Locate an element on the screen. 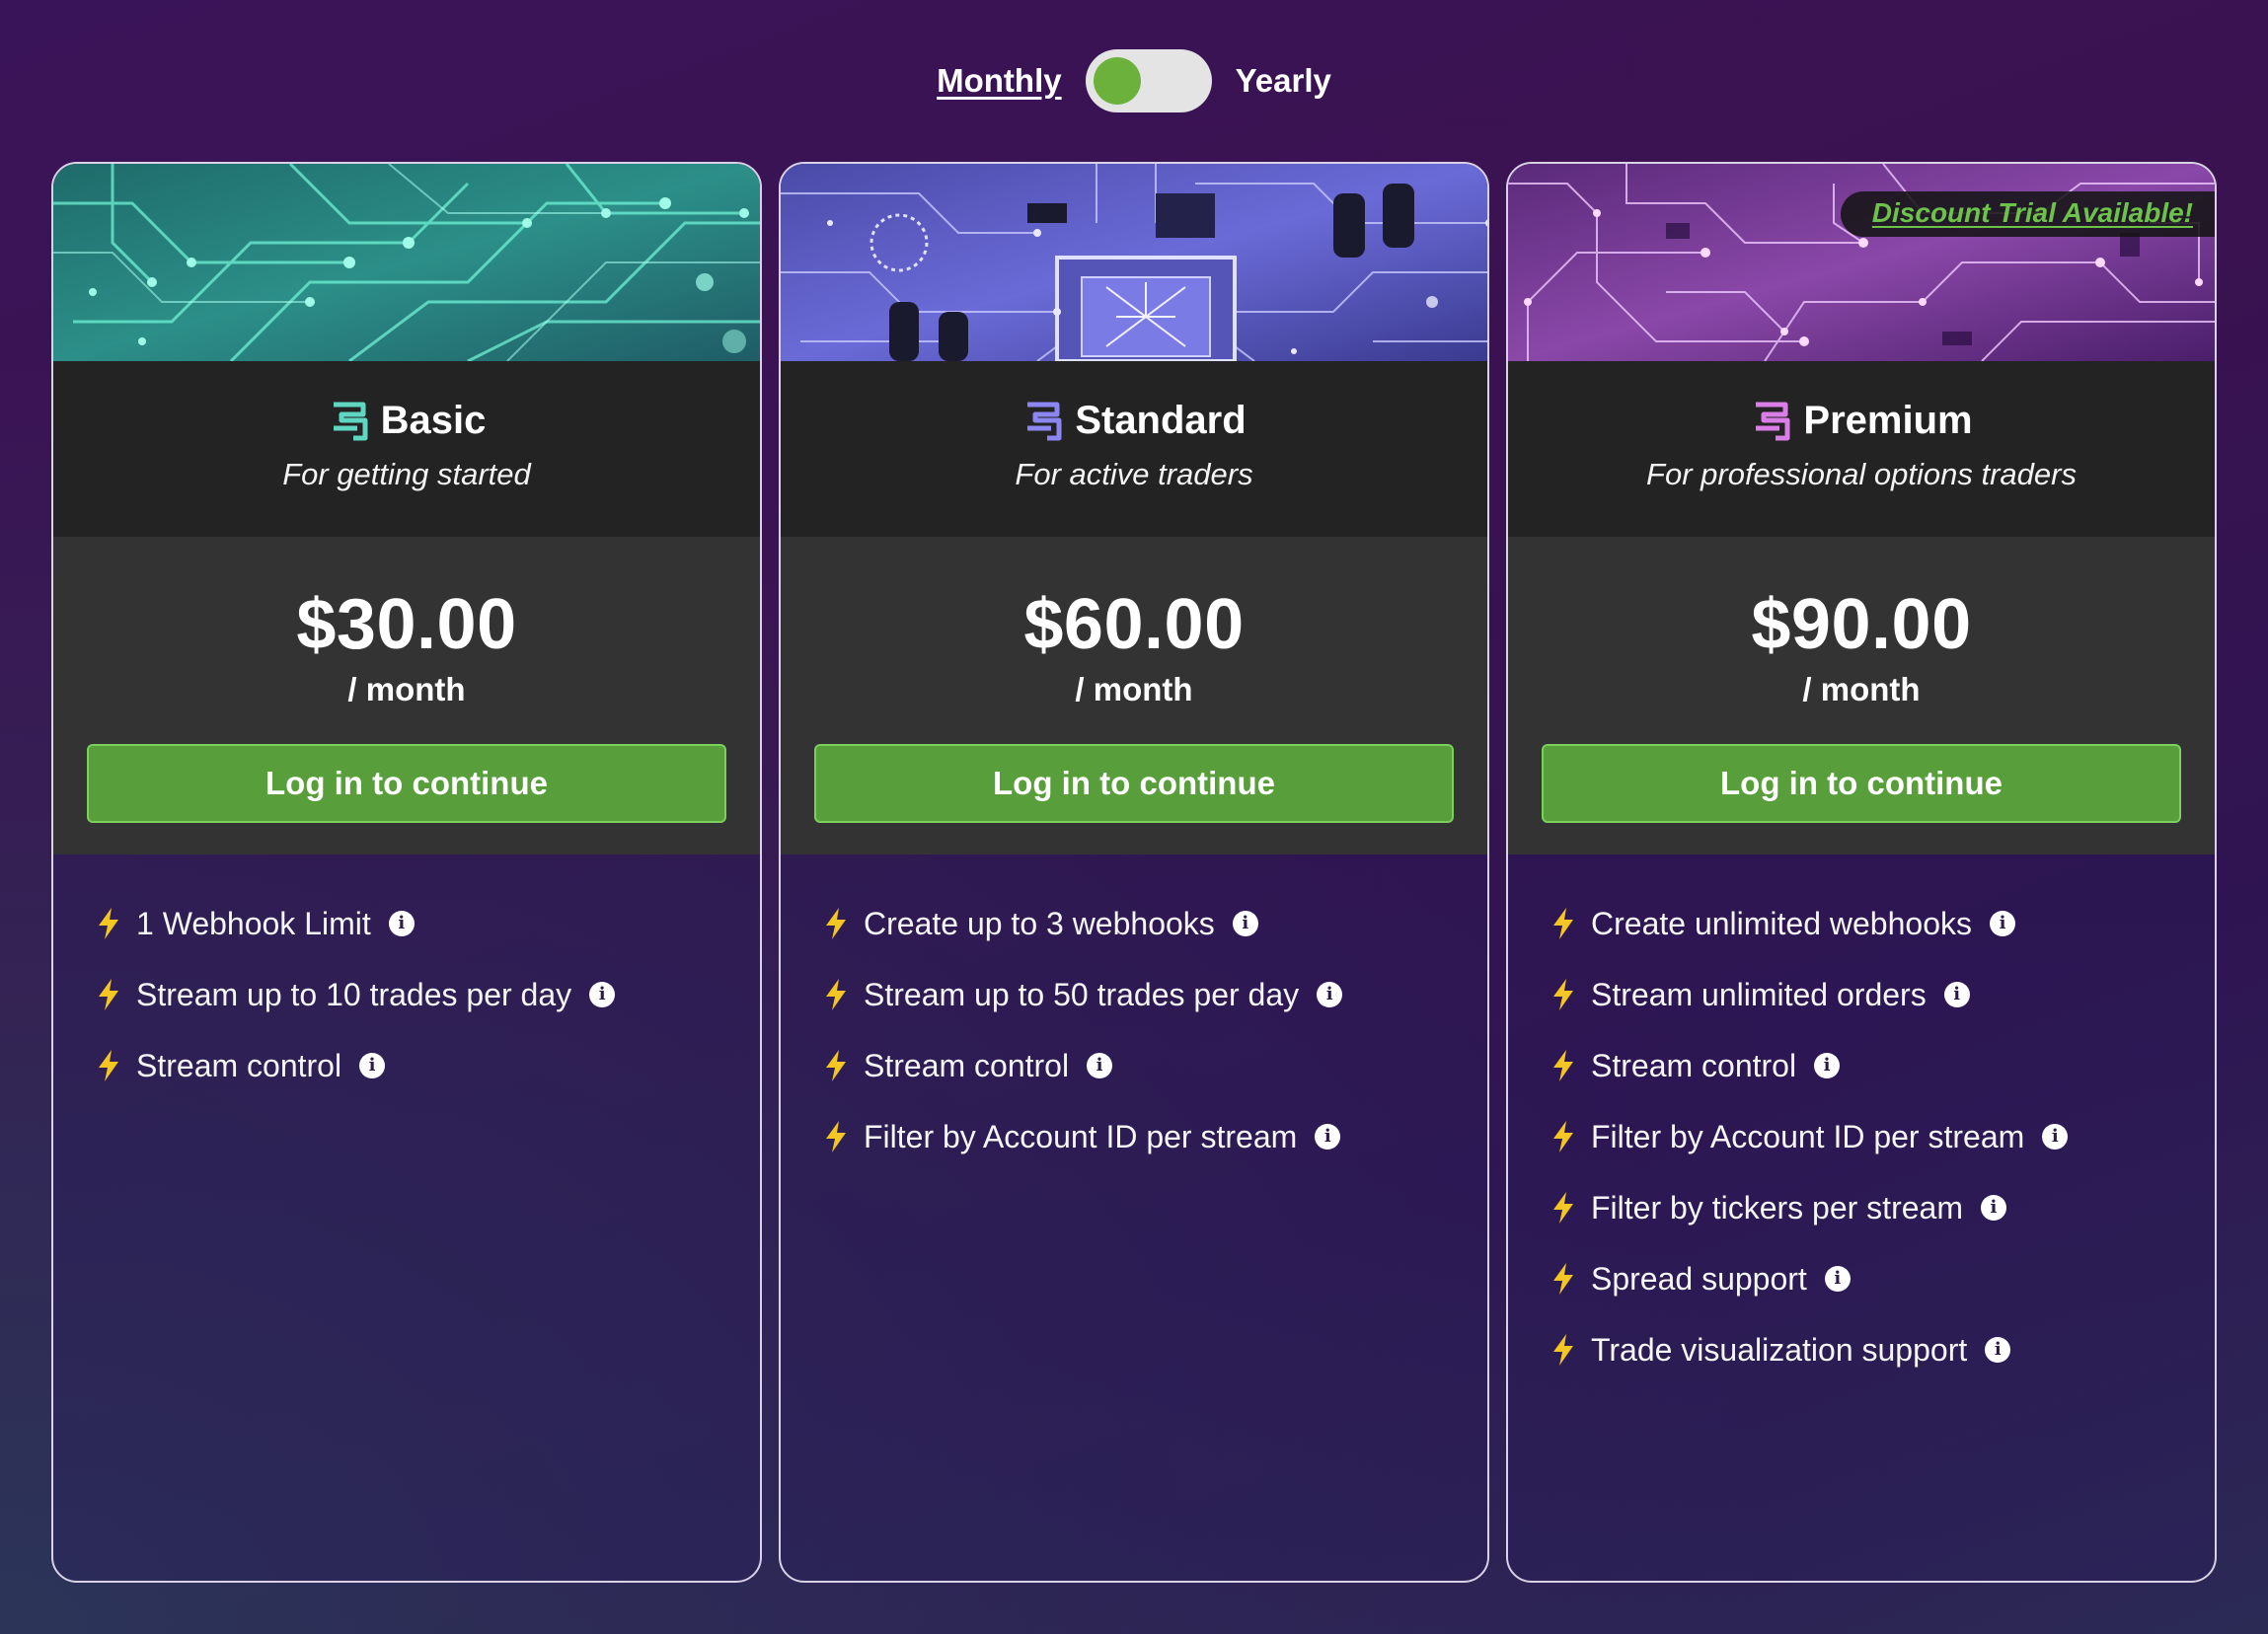 The height and width of the screenshot is (1634, 2268). feature-item: Filter by tickers per stream i is located at coordinates (1883, 1208).